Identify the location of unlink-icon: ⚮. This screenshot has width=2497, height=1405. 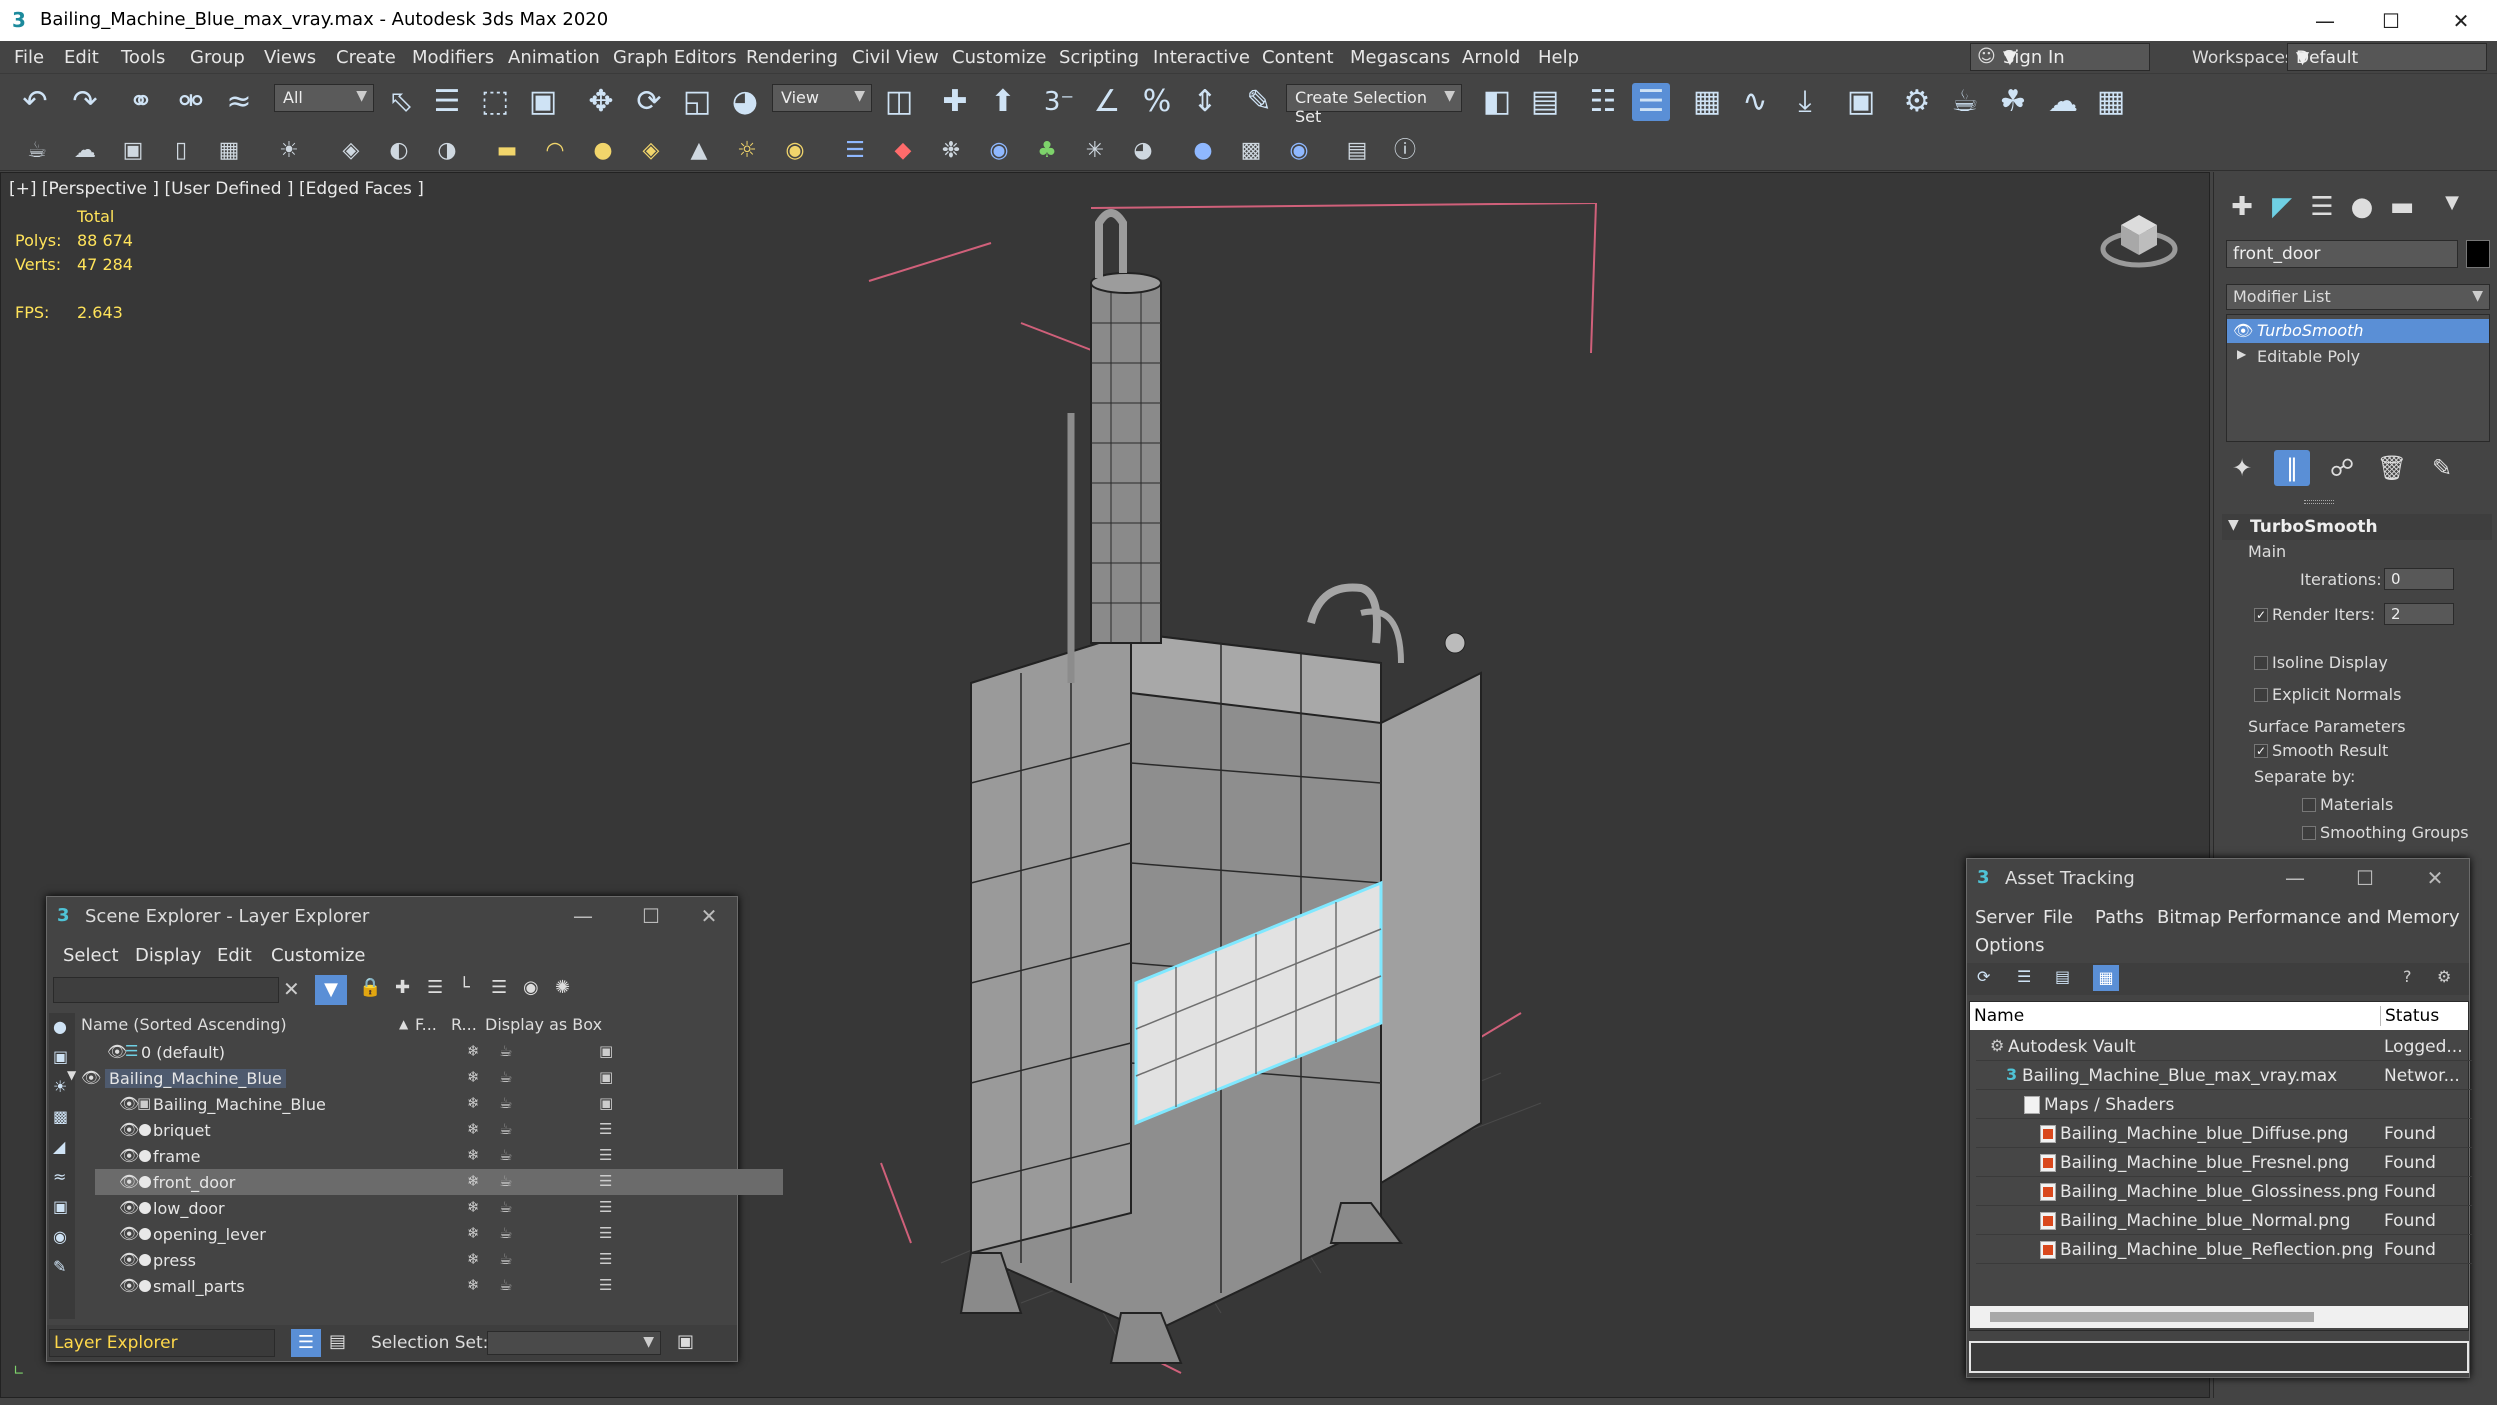
(191, 102).